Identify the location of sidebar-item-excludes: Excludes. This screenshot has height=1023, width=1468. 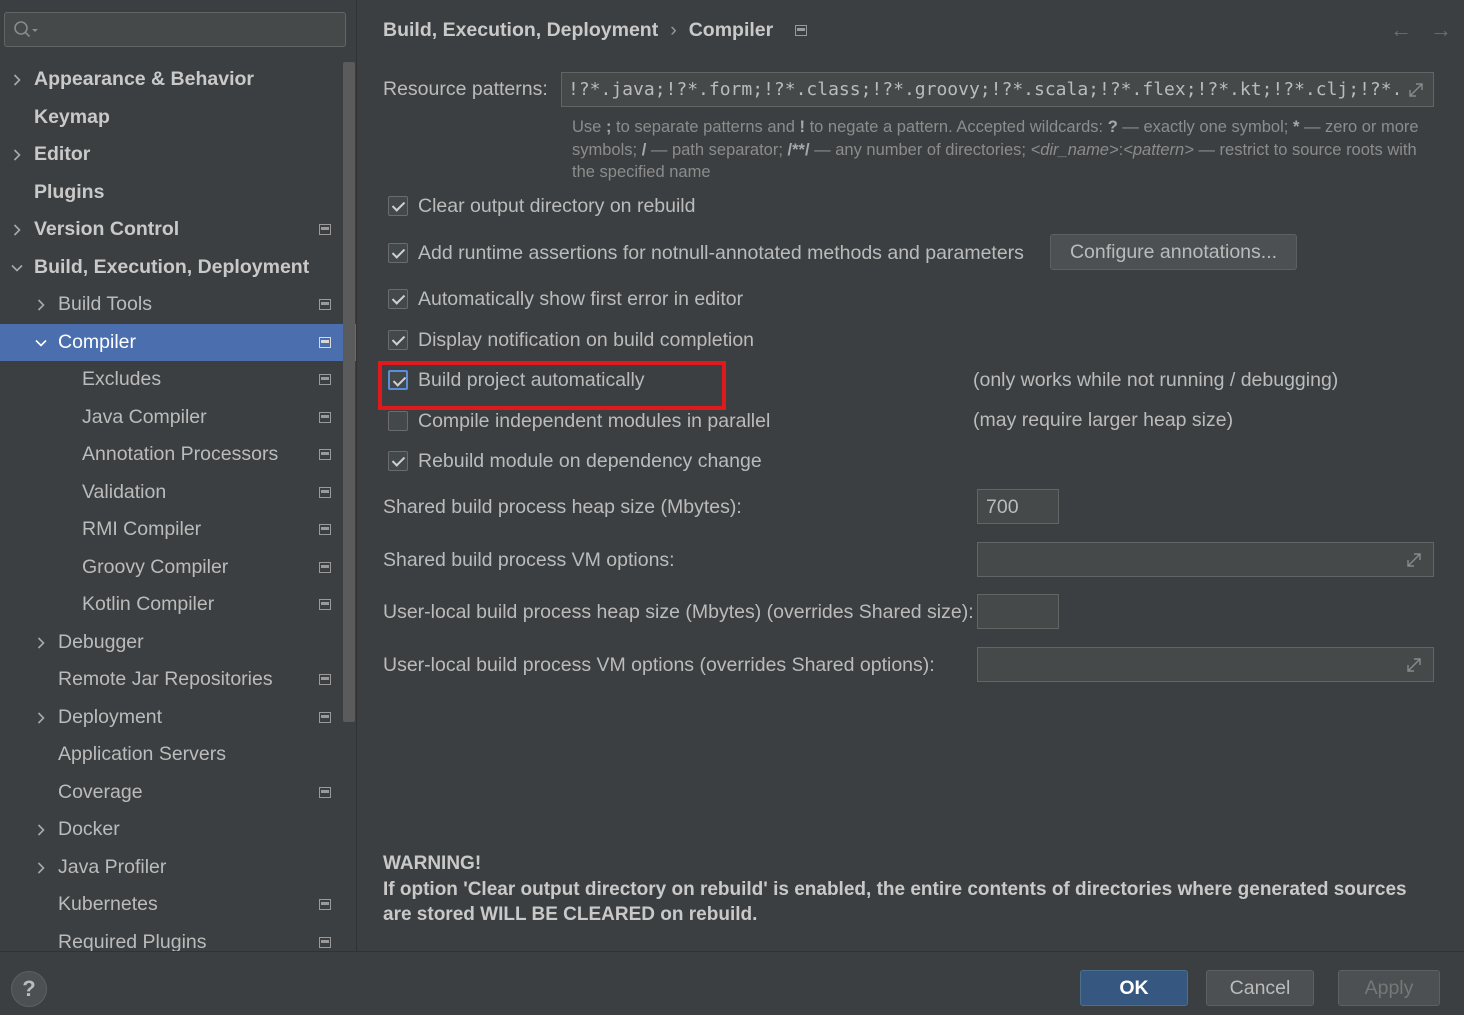
(178, 379).